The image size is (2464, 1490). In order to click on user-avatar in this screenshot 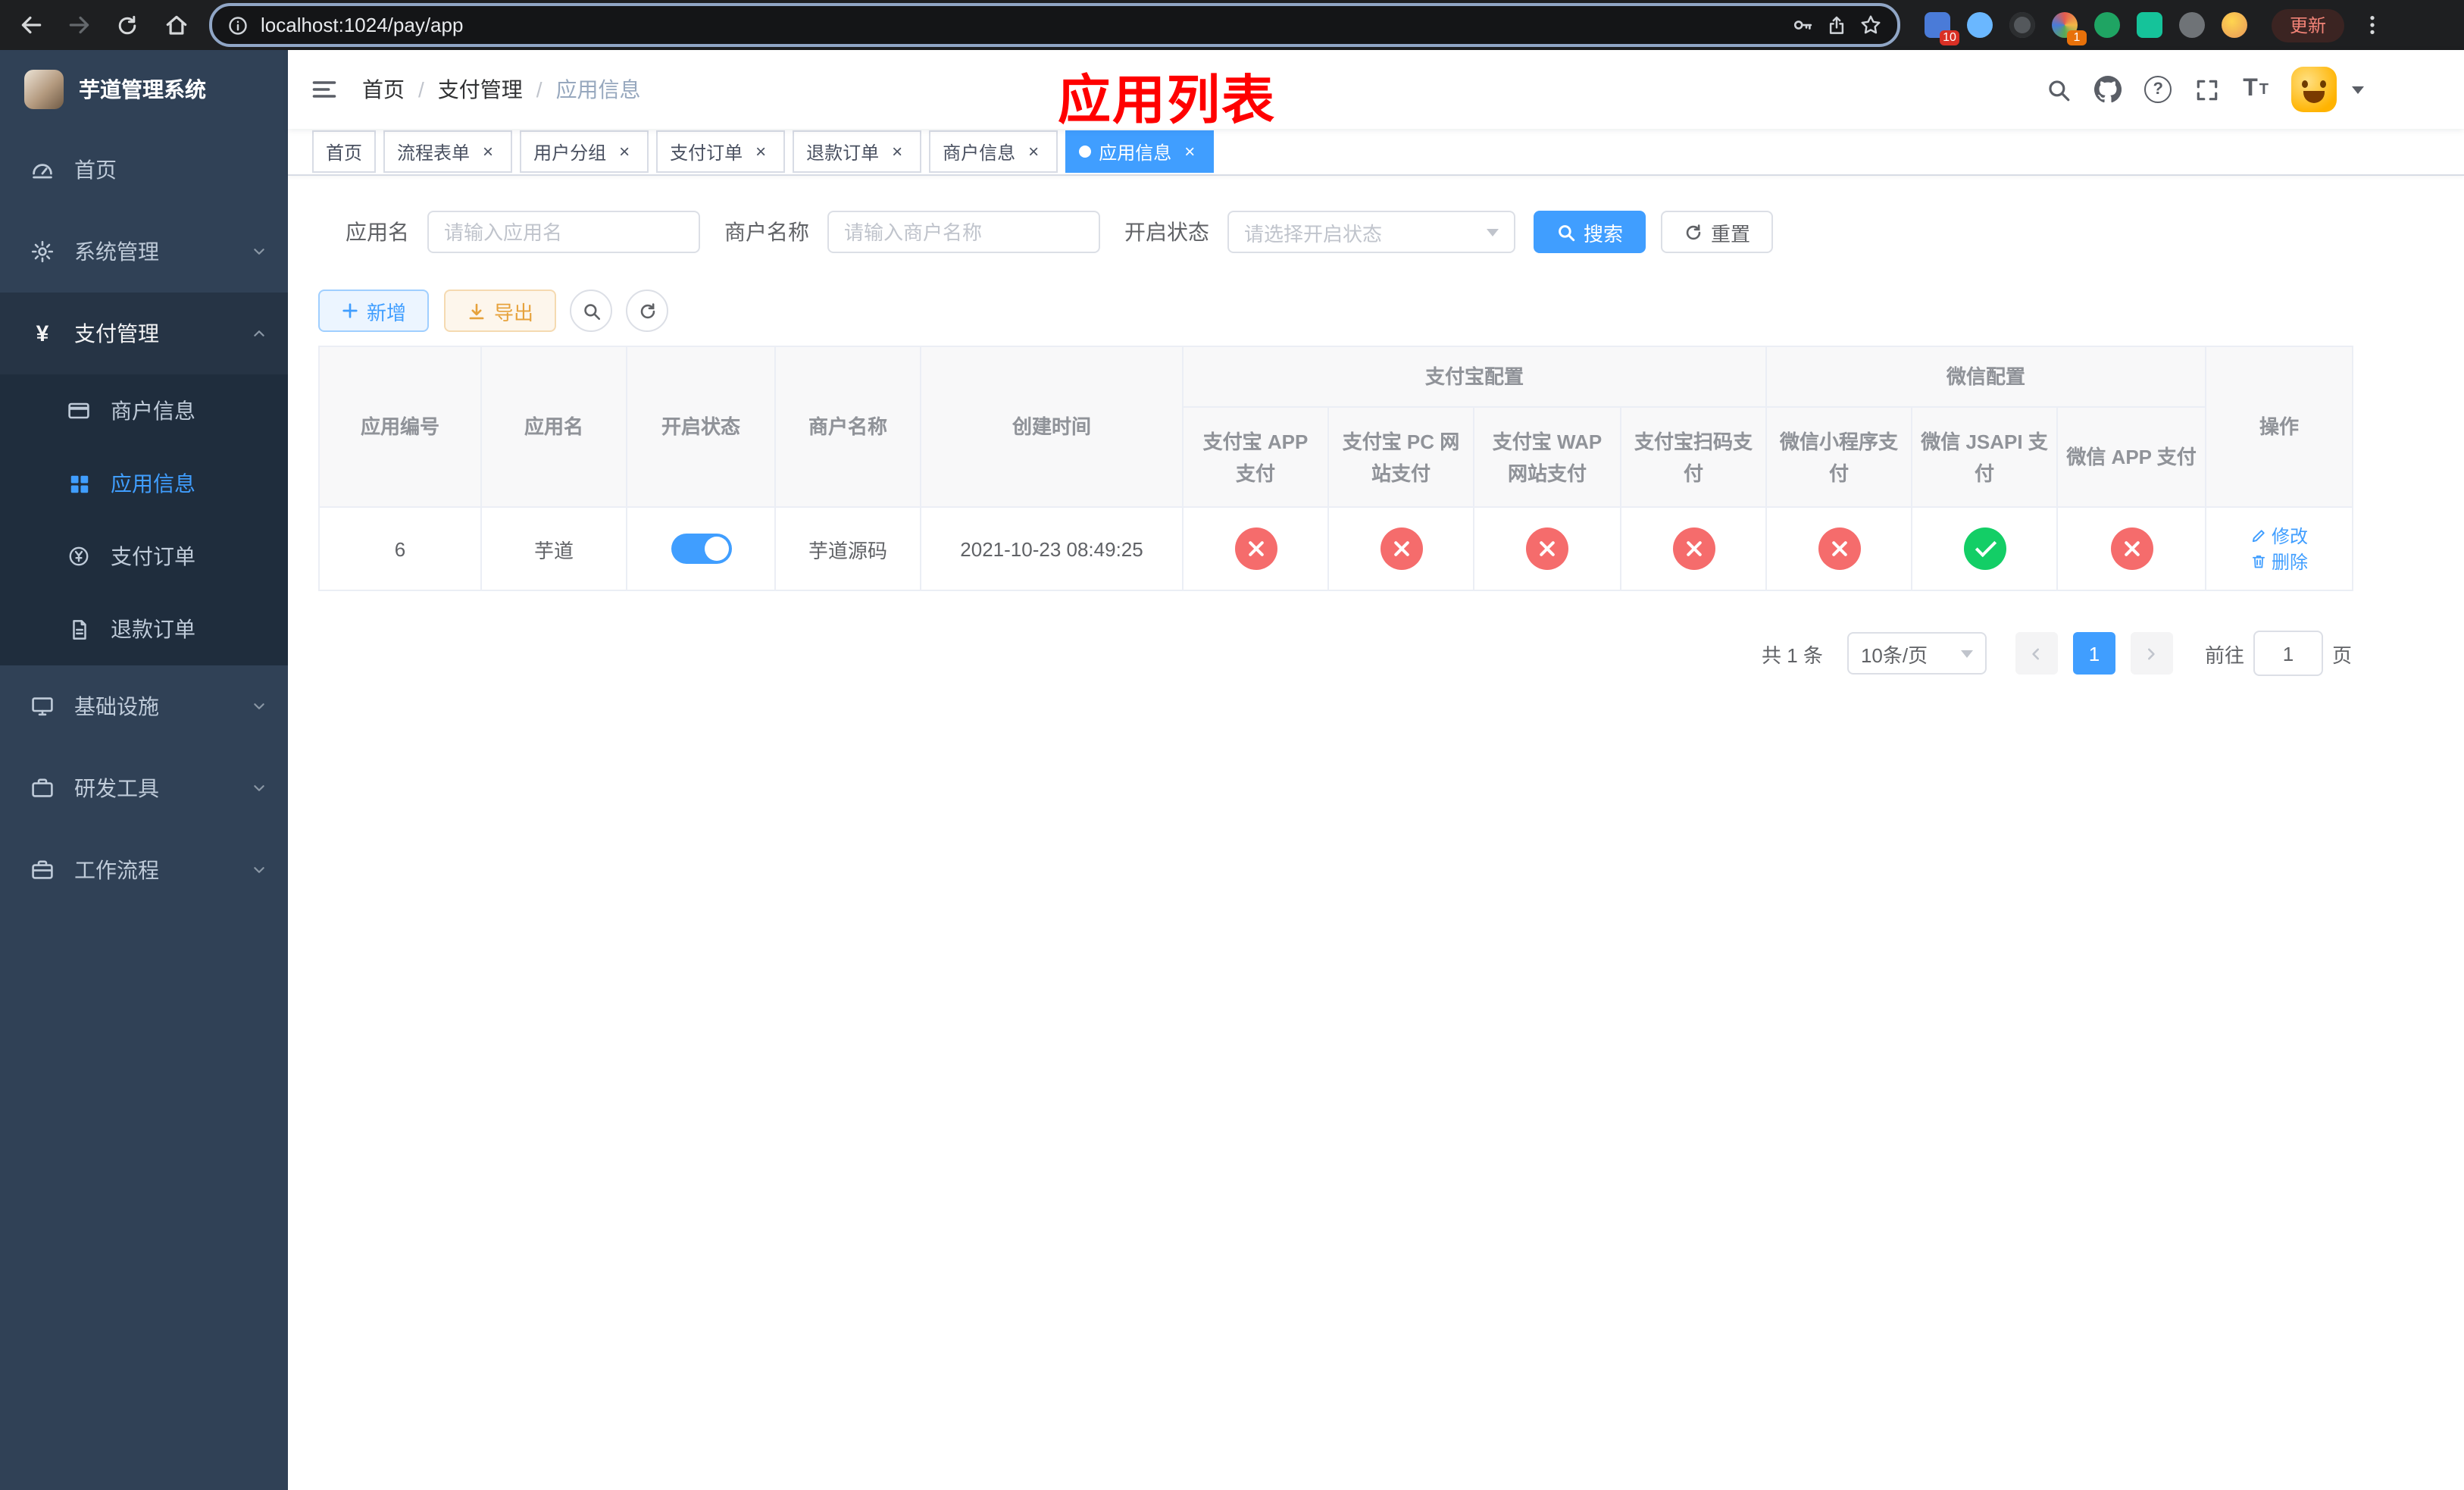, I will do `click(2314, 89)`.